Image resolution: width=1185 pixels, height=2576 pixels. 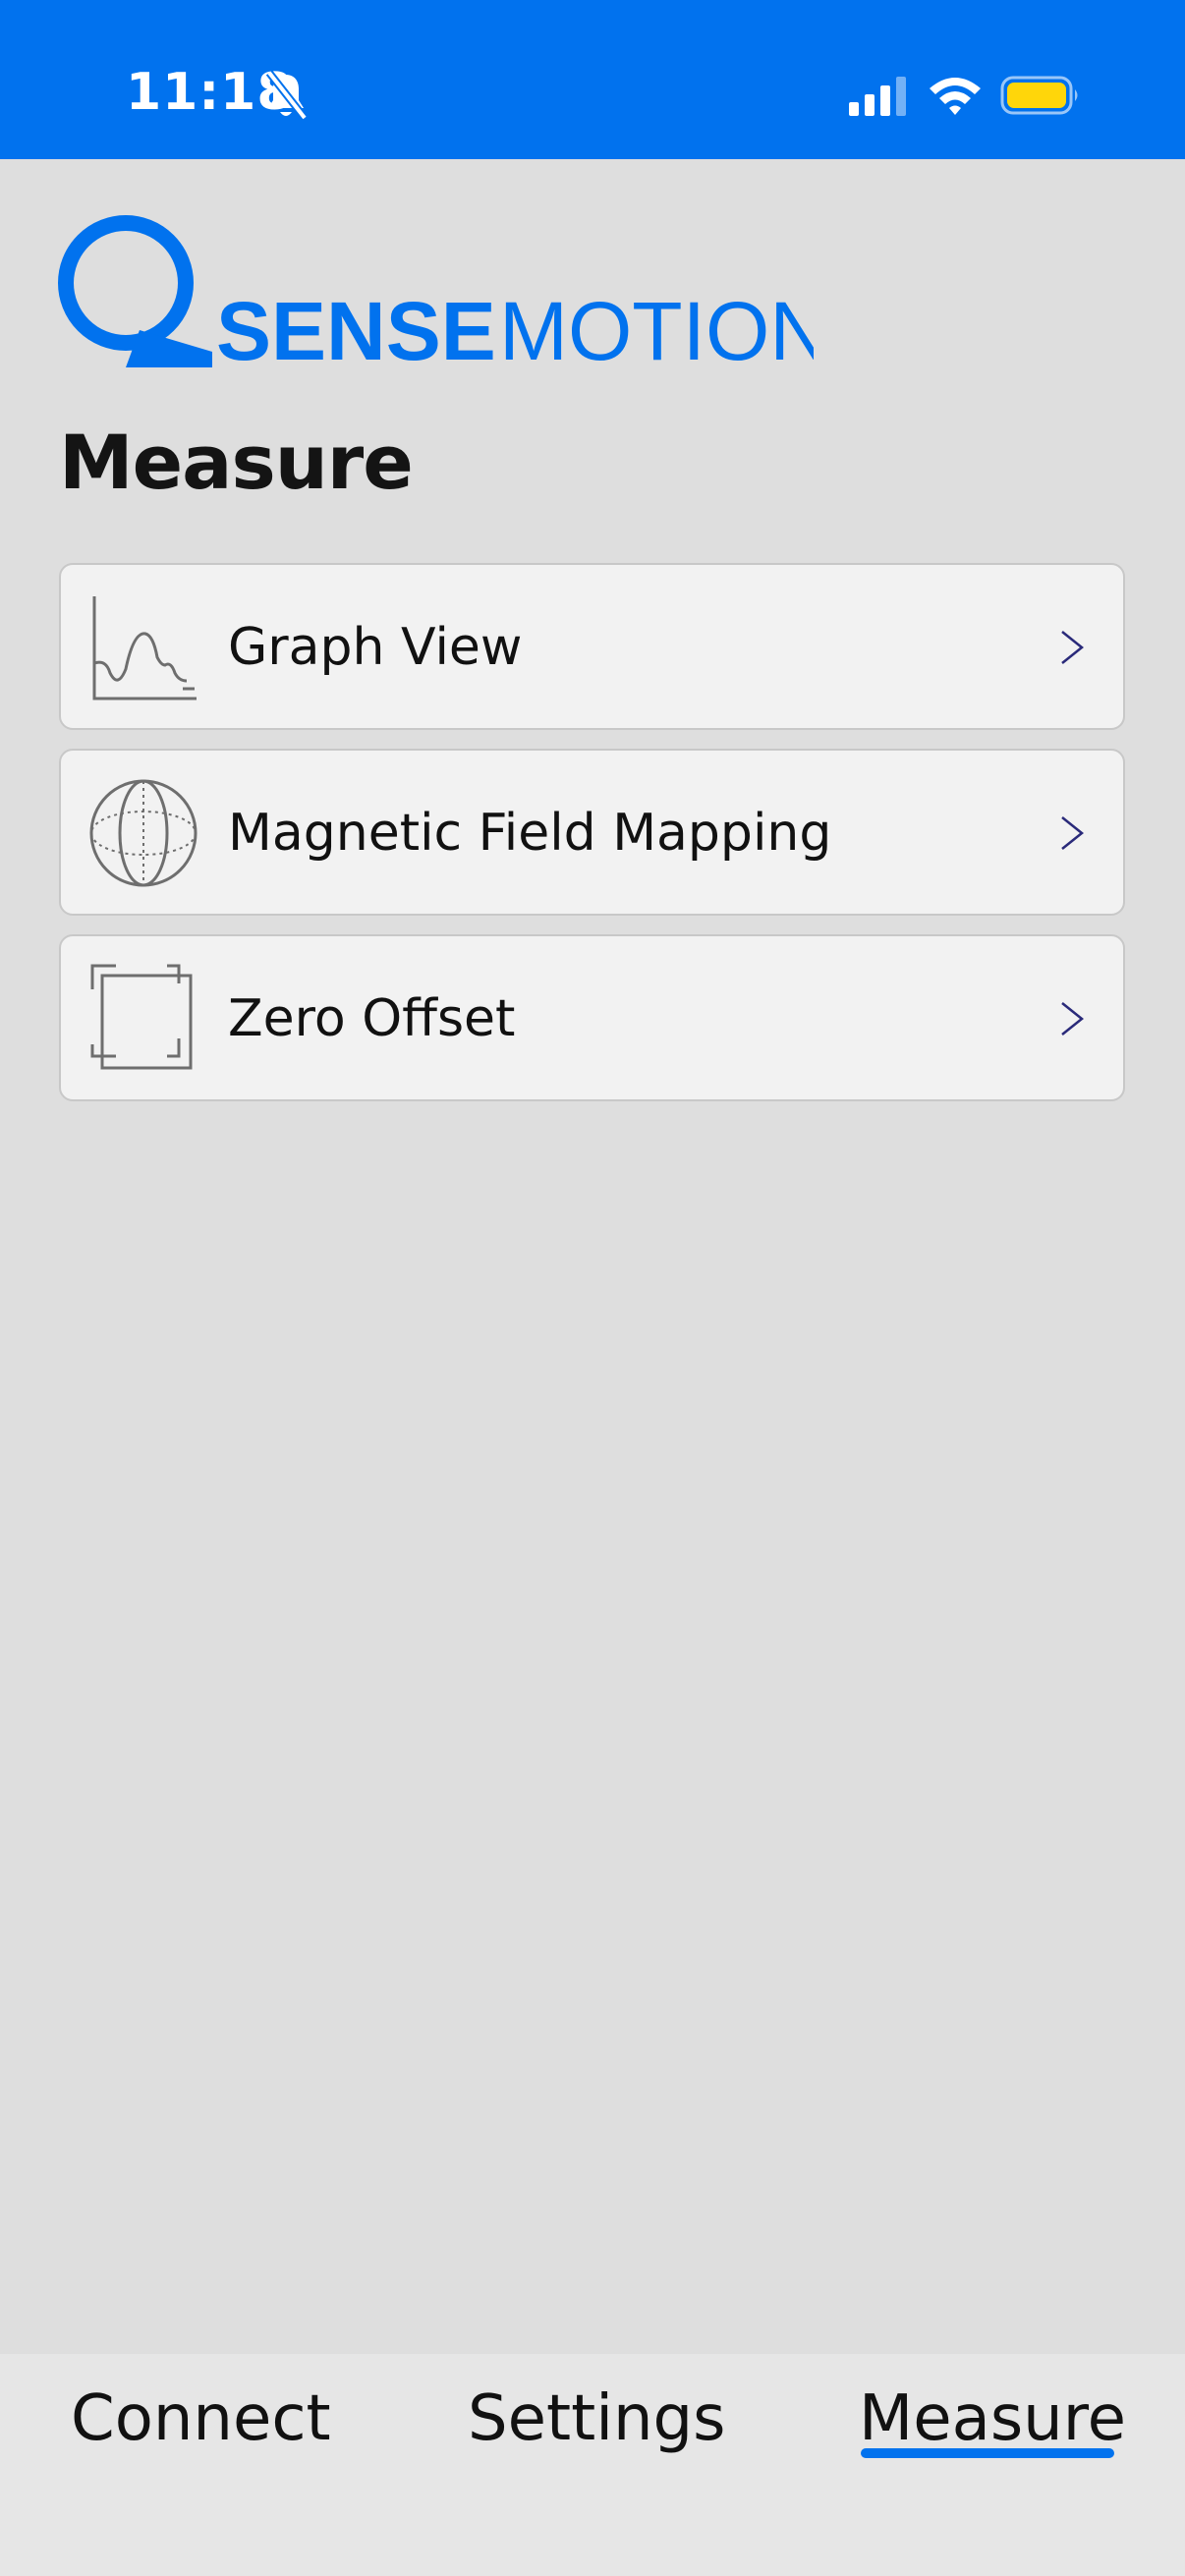 I want to click on tab-connect: Connect, so click(x=201, y=2419).